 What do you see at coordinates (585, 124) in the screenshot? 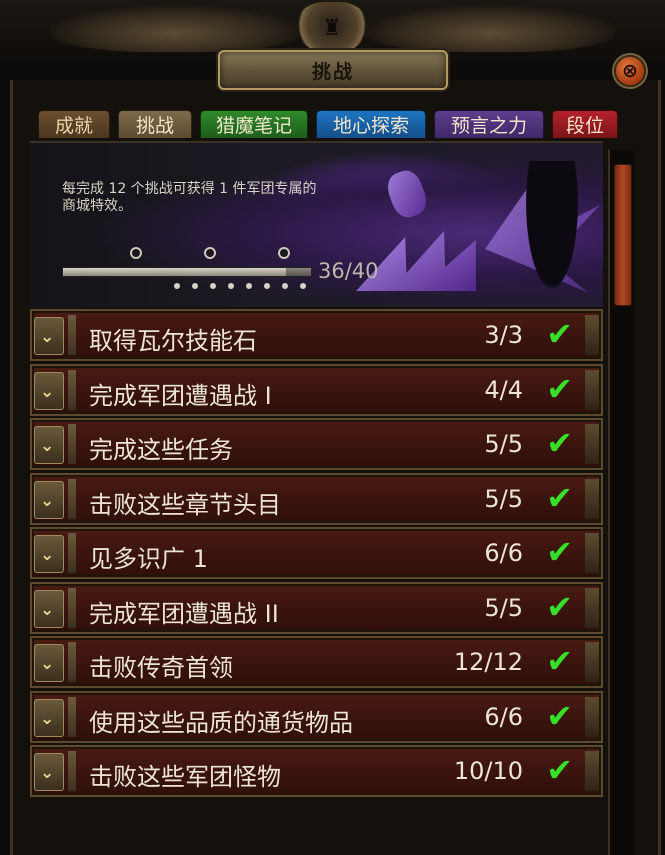
I see `tab-rank: 段位` at bounding box center [585, 124].